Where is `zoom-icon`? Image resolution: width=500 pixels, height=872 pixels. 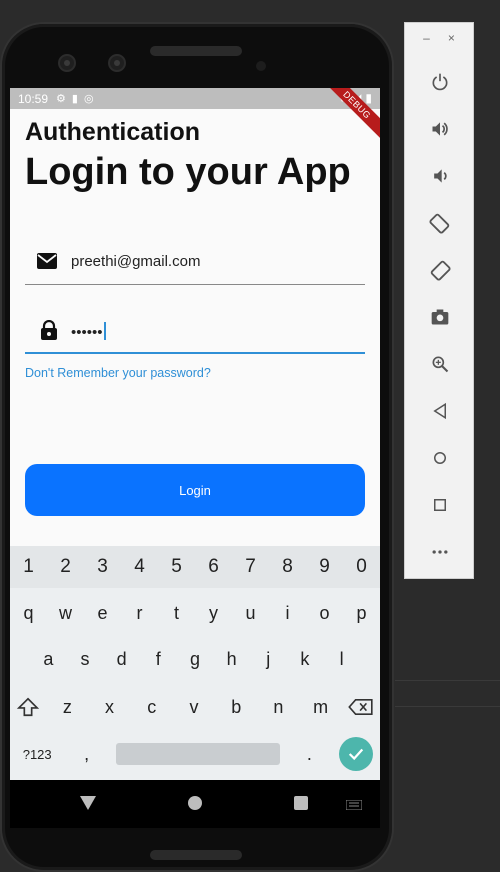 zoom-icon is located at coordinates (440, 364).